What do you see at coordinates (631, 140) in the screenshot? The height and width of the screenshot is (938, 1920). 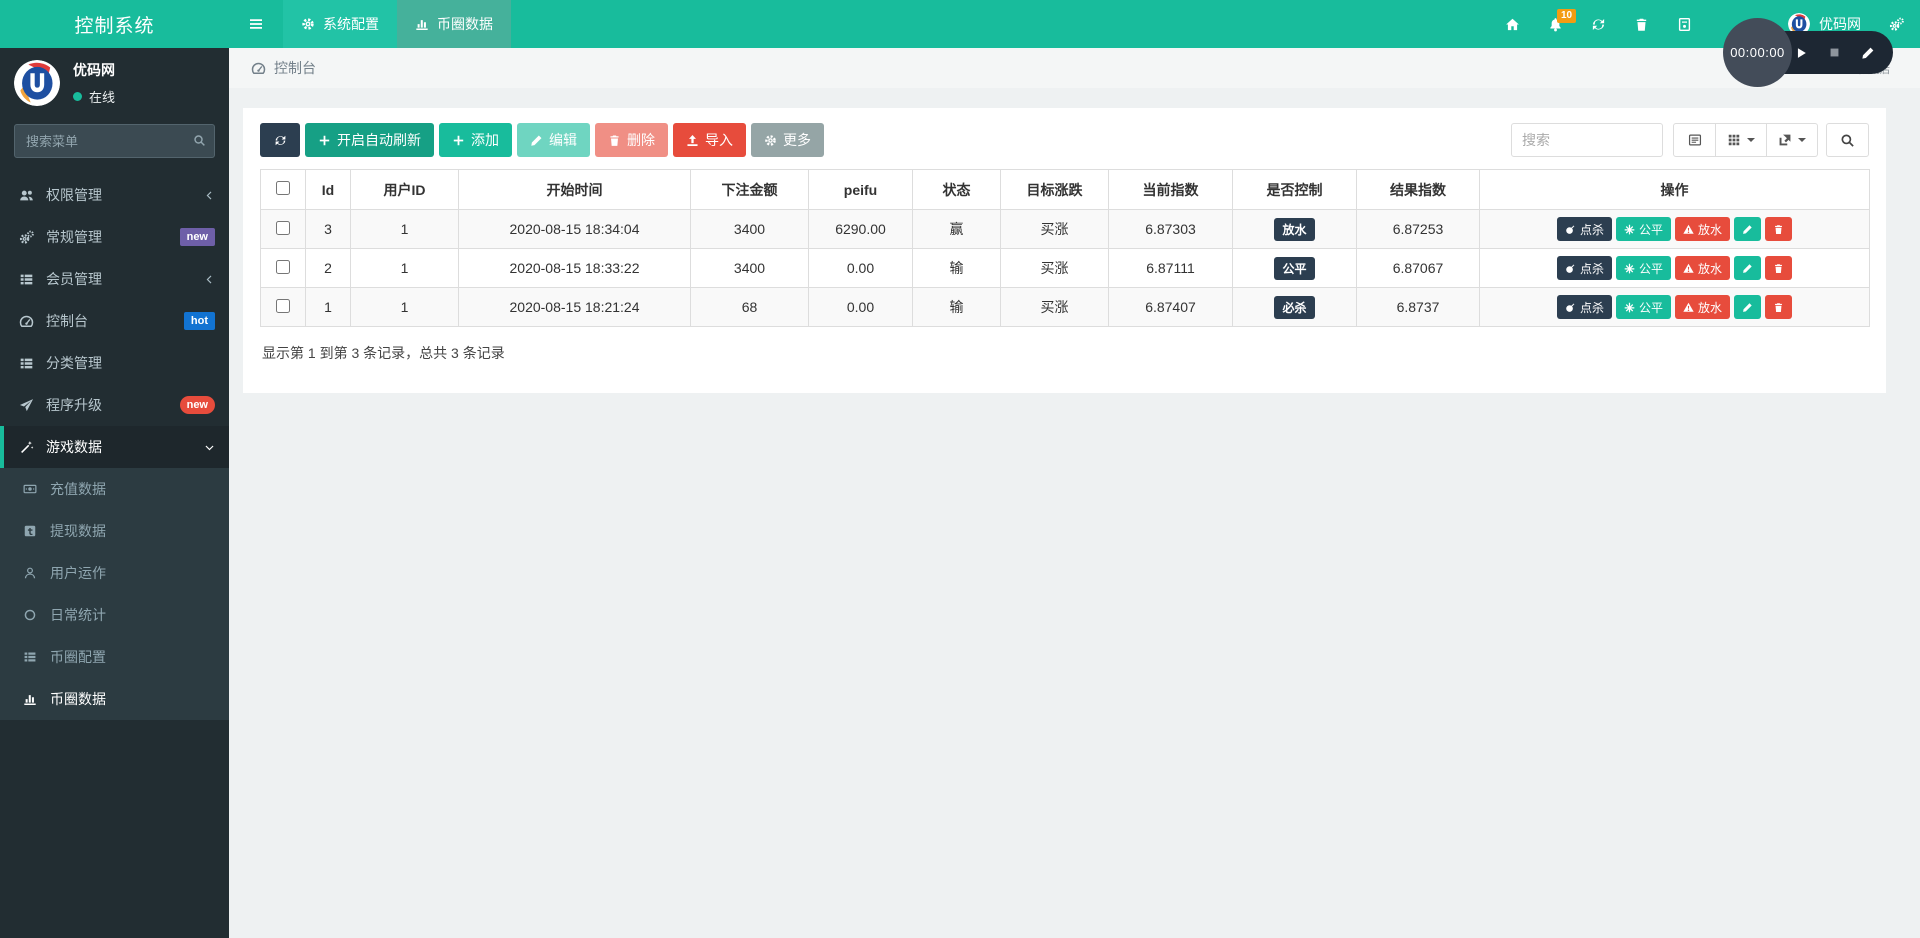 I see `delete-button: 删除` at bounding box center [631, 140].